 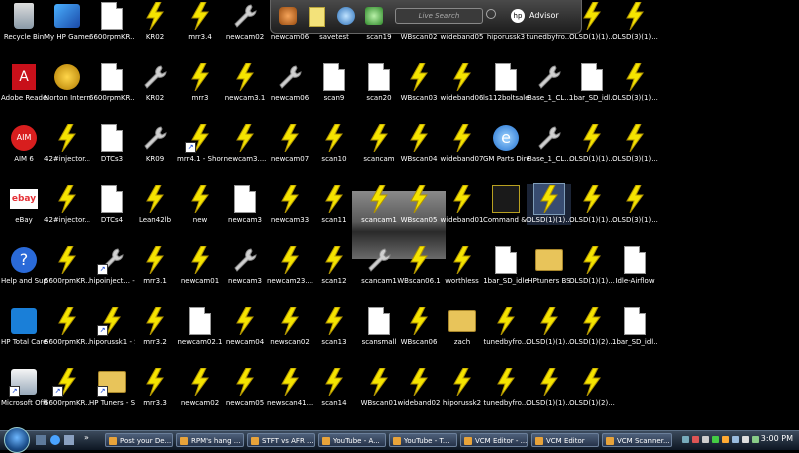 I want to click on clock-gadget-icon, so click(x=346, y=16).